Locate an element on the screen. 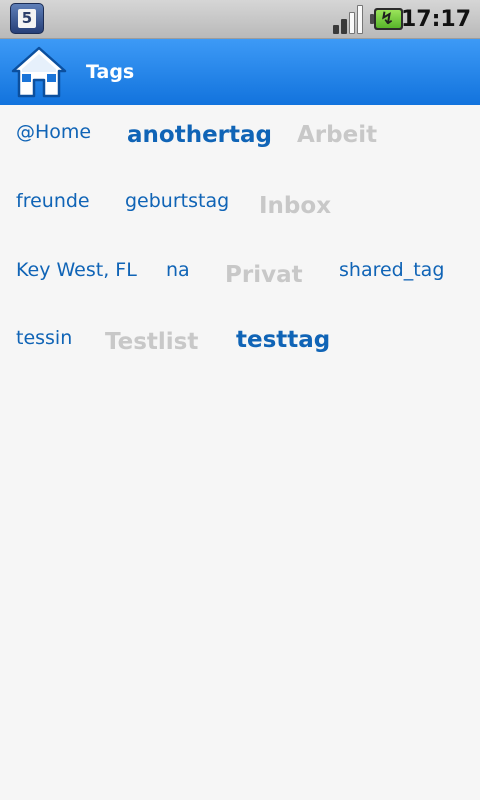 This screenshot has height=800, width=480. tag-anothertag: anothertag is located at coordinates (199, 135).